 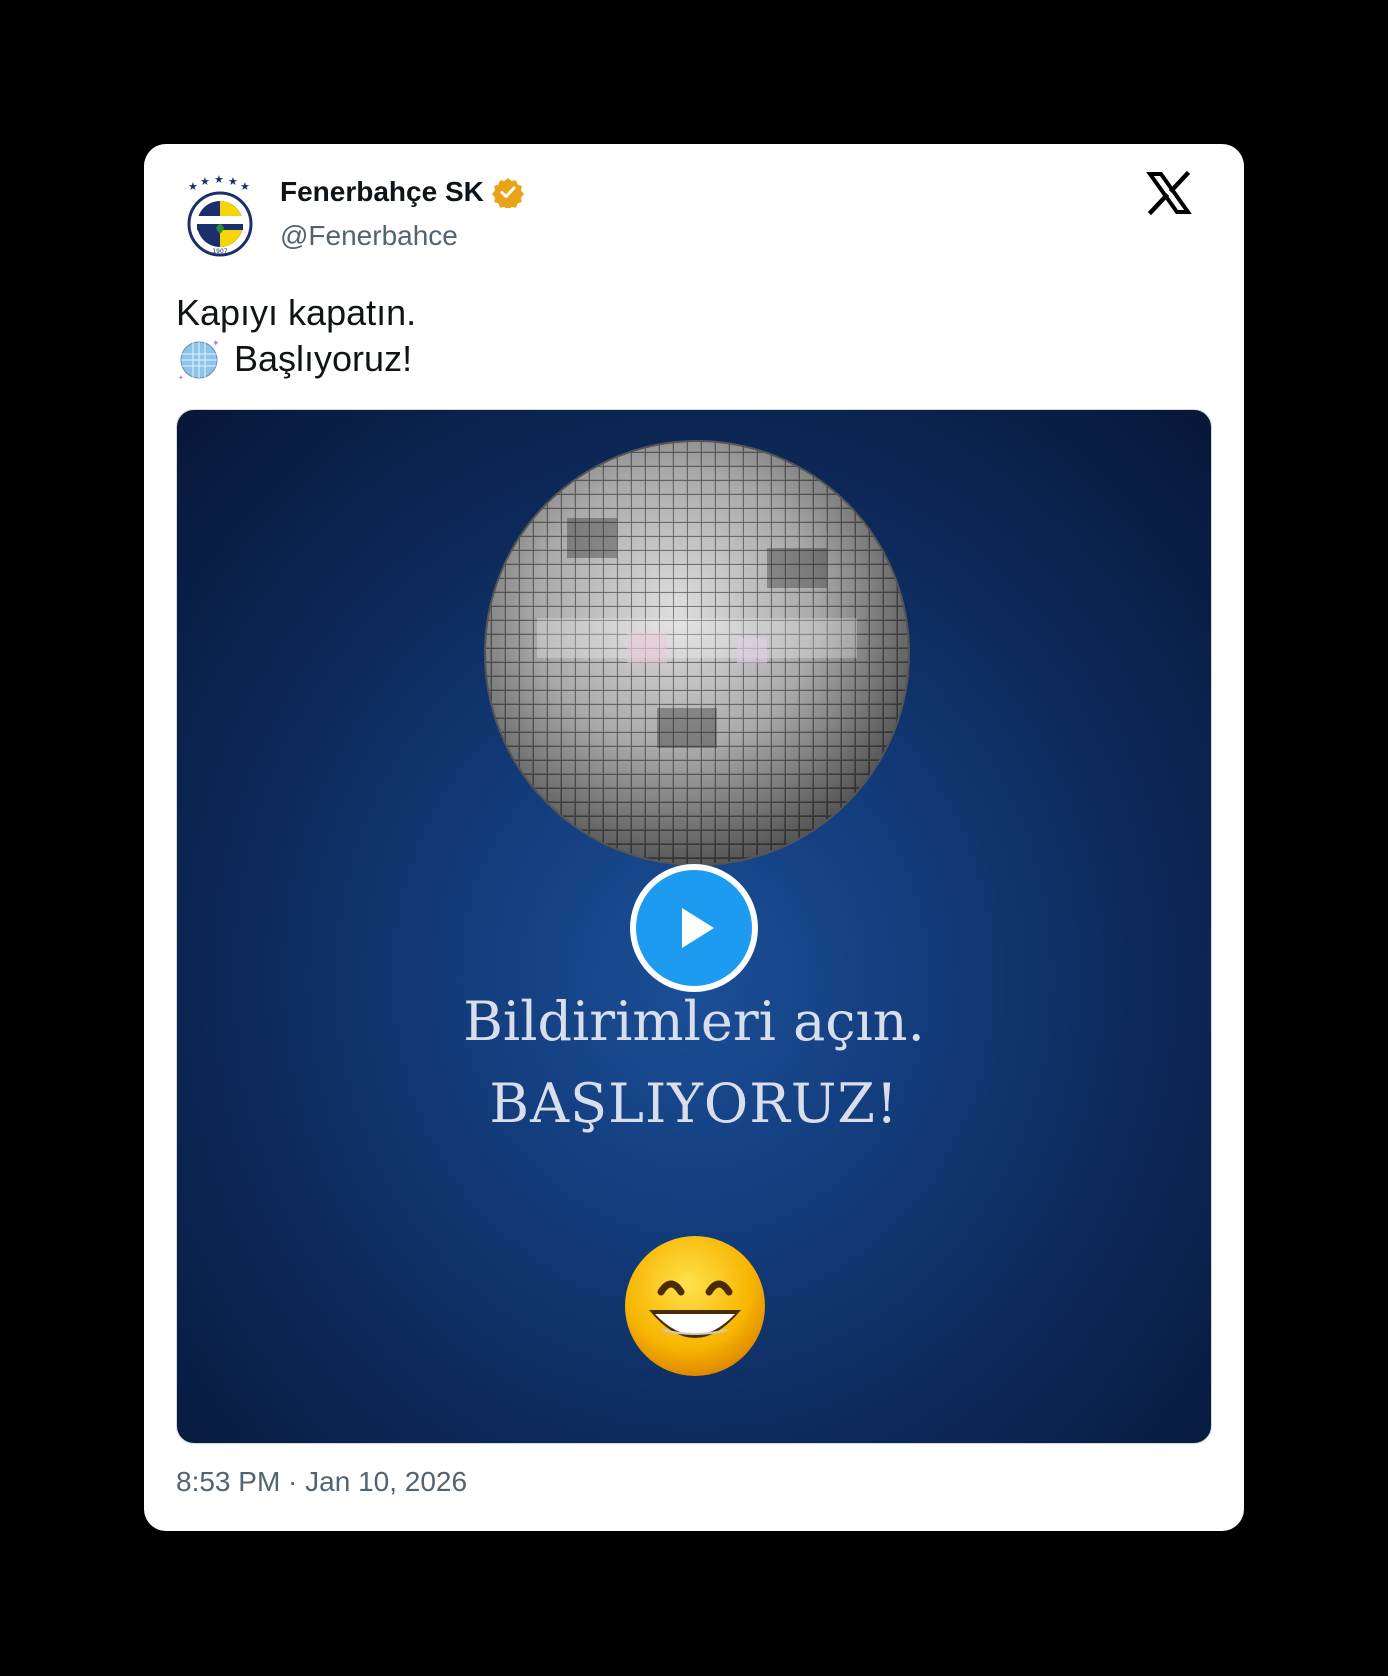 What do you see at coordinates (219, 251) in the screenshot?
I see `svg-text: 1907` at bounding box center [219, 251].